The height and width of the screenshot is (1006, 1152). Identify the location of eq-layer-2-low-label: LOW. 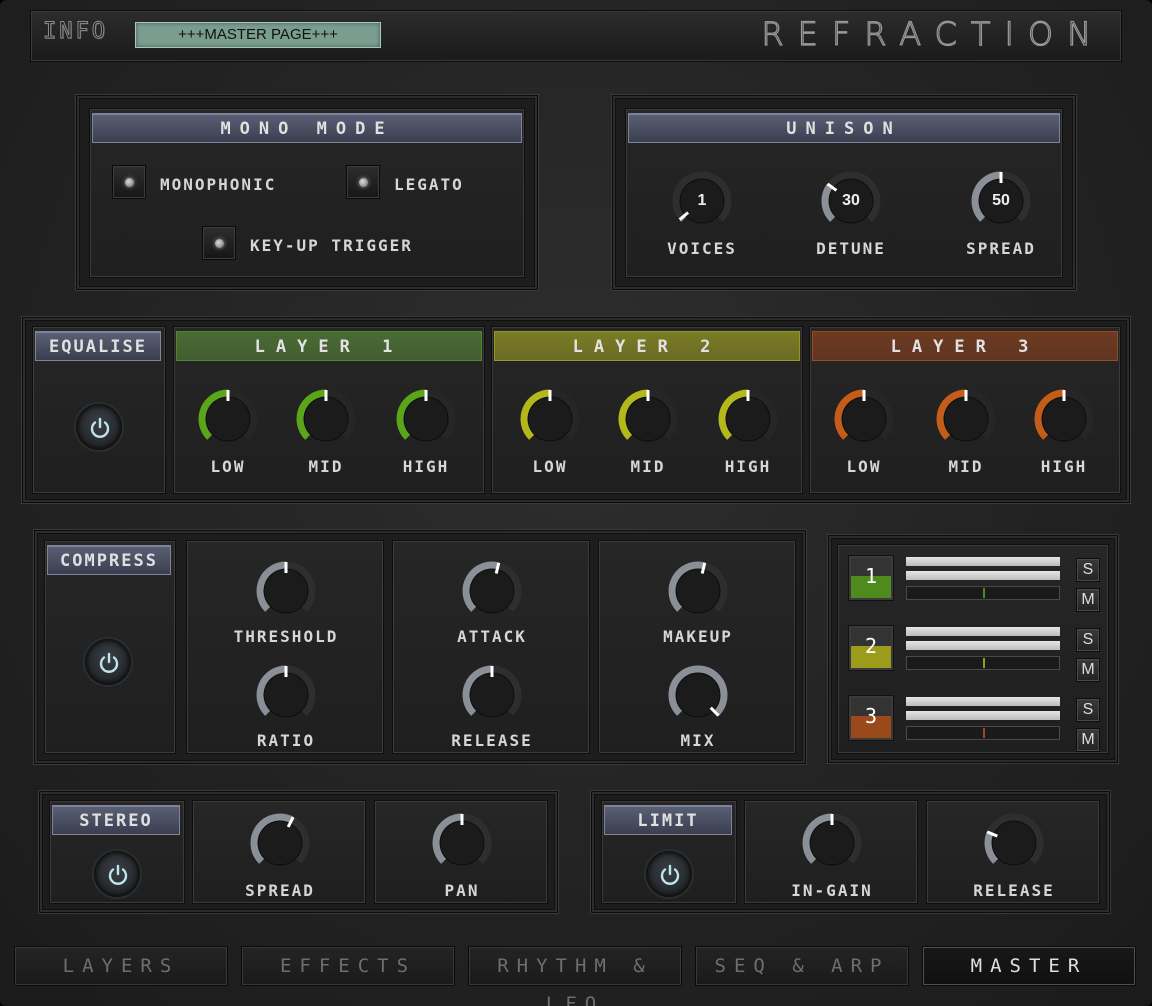
(550, 466).